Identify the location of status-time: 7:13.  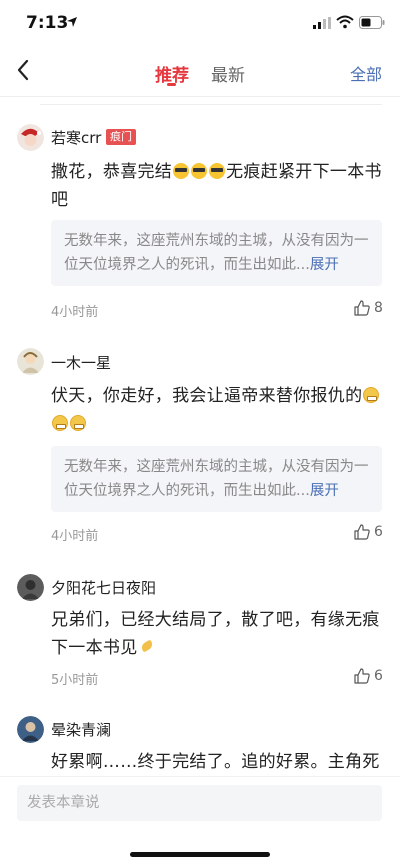
(47, 23).